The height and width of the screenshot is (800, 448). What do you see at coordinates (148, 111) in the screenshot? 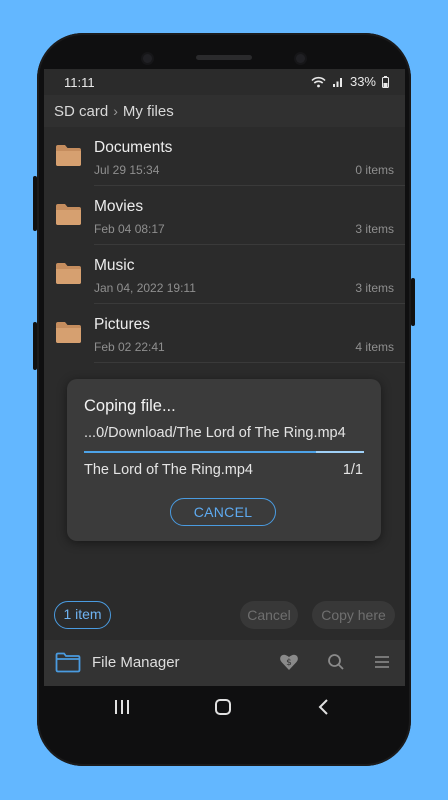
I see `breadcrumb-current: My files` at bounding box center [148, 111].